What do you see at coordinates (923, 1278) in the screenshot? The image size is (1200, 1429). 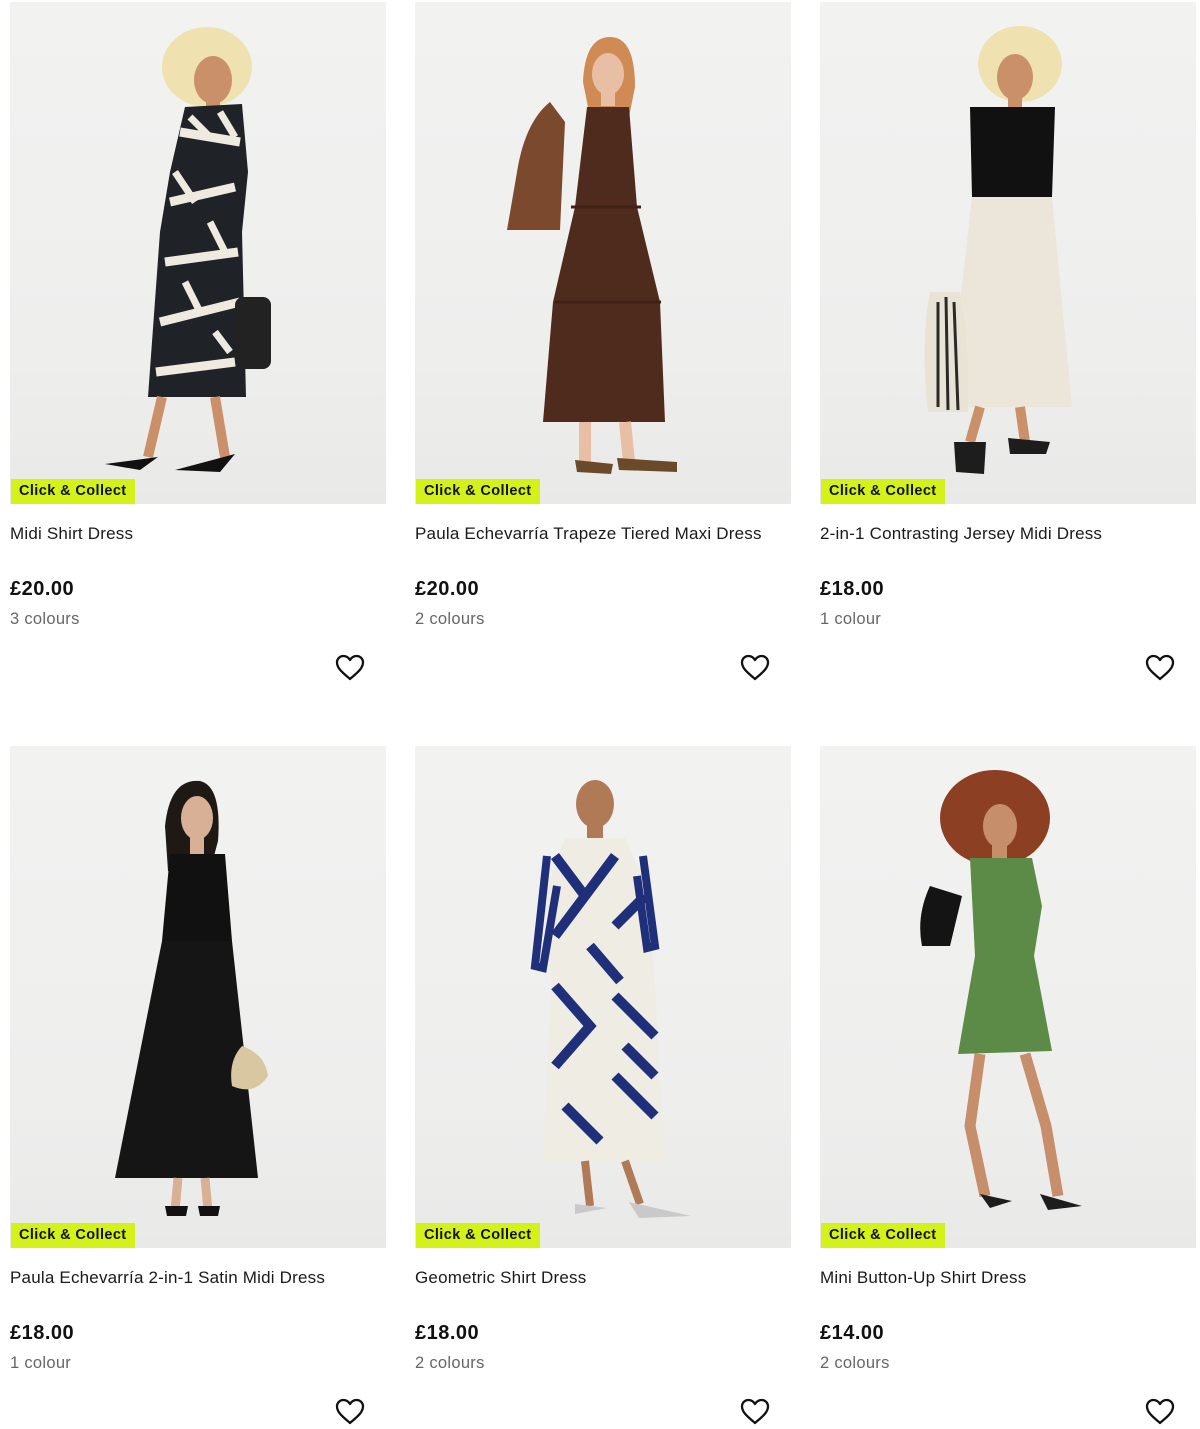 I see `product-name: Mini Button-Up Shirt Dress` at bounding box center [923, 1278].